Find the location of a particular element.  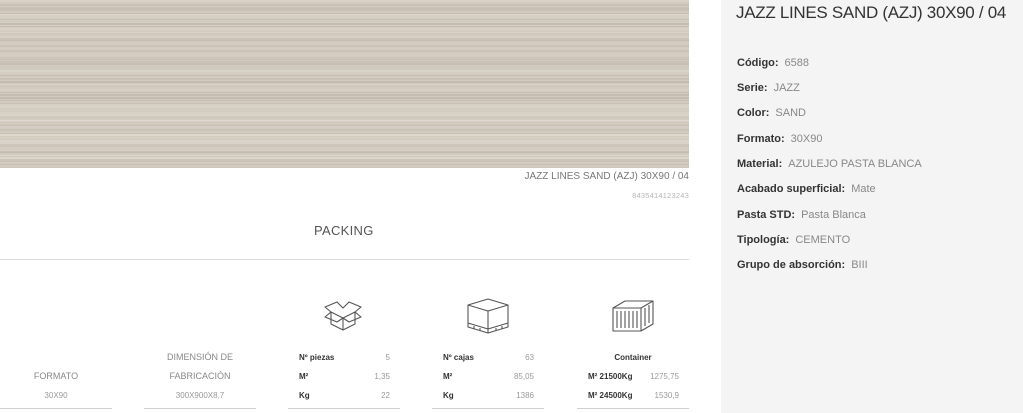

spec-tipologia: Tipología: CEMENTO is located at coordinates (794, 240).